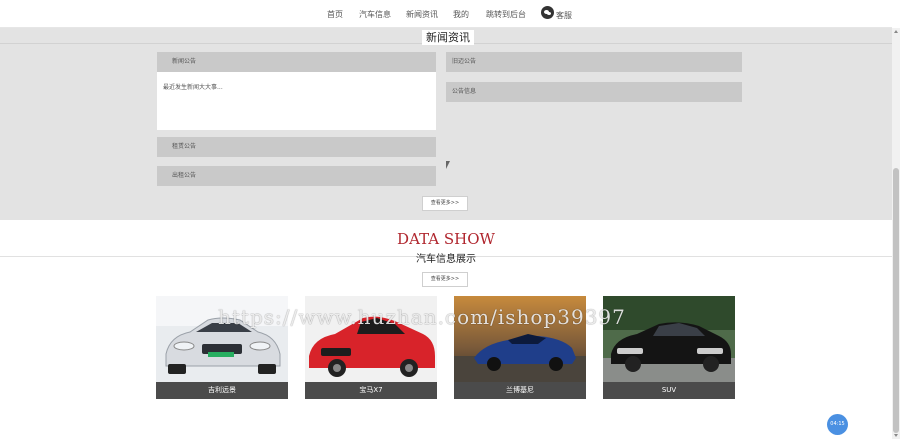 The image size is (900, 439). I want to click on car-name: 兰博基尼, so click(520, 390).